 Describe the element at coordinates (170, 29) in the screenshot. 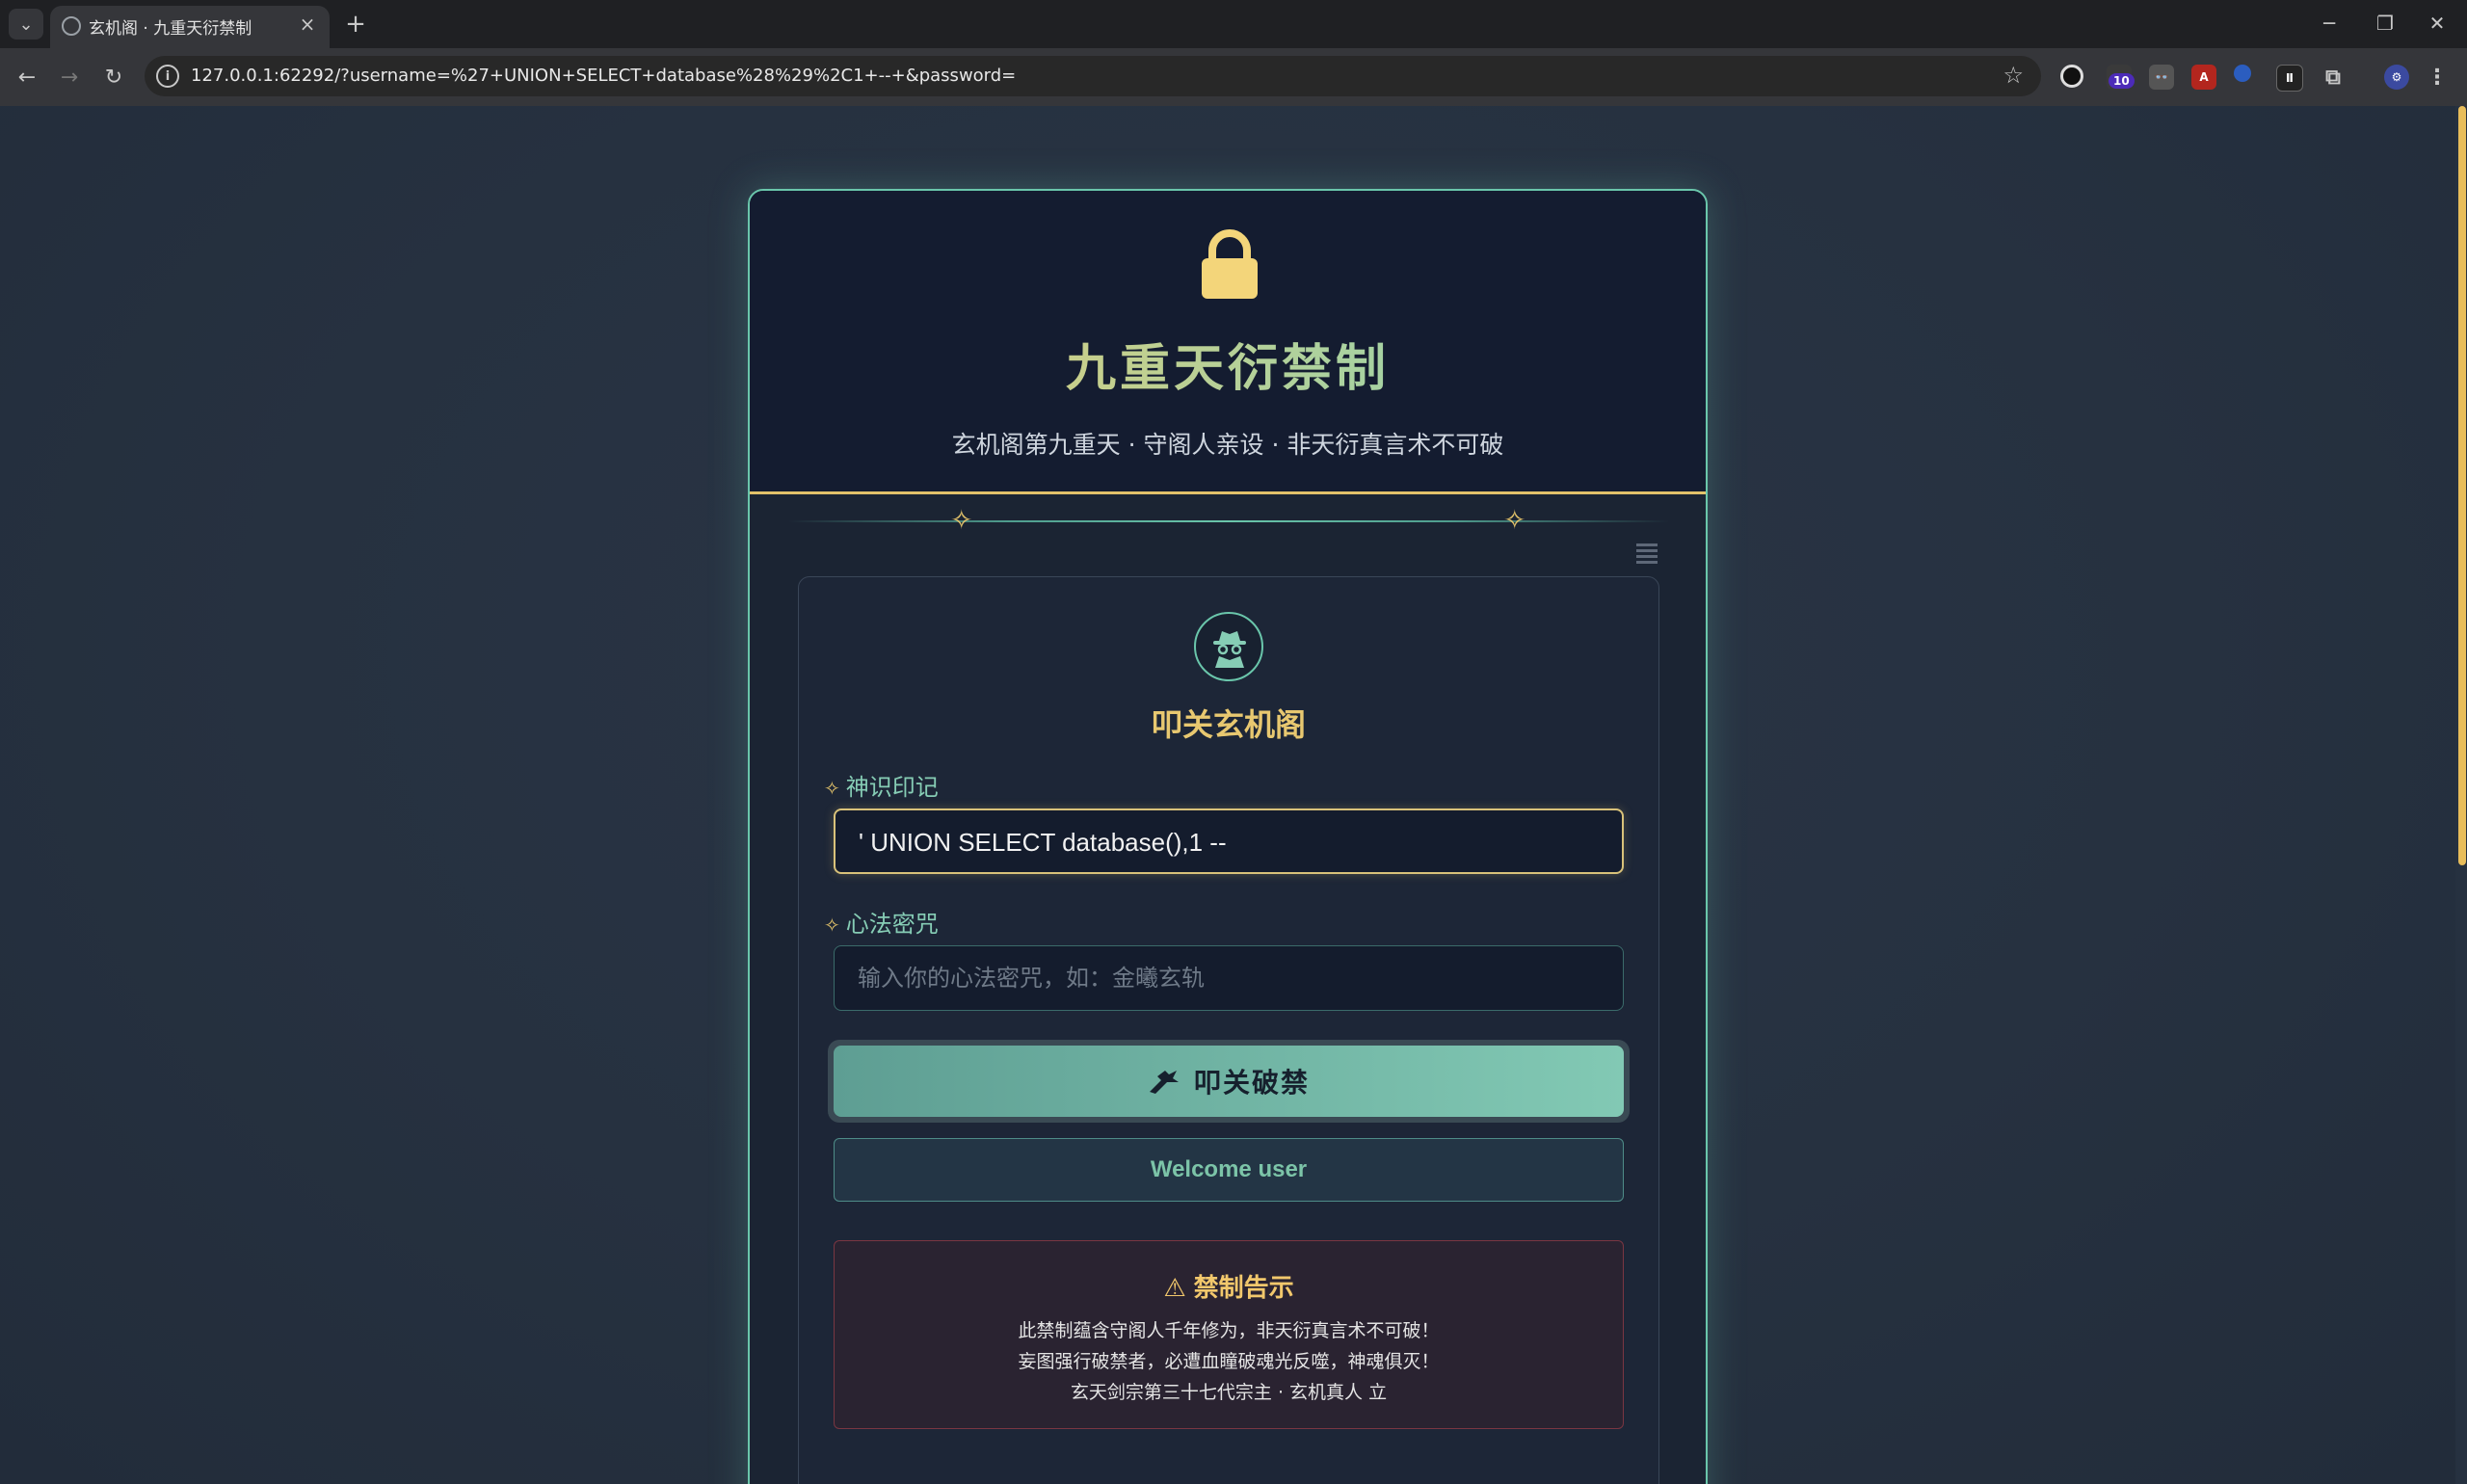

I see `tab-title: 玄机阁 · 九重天衍禁制` at that location.